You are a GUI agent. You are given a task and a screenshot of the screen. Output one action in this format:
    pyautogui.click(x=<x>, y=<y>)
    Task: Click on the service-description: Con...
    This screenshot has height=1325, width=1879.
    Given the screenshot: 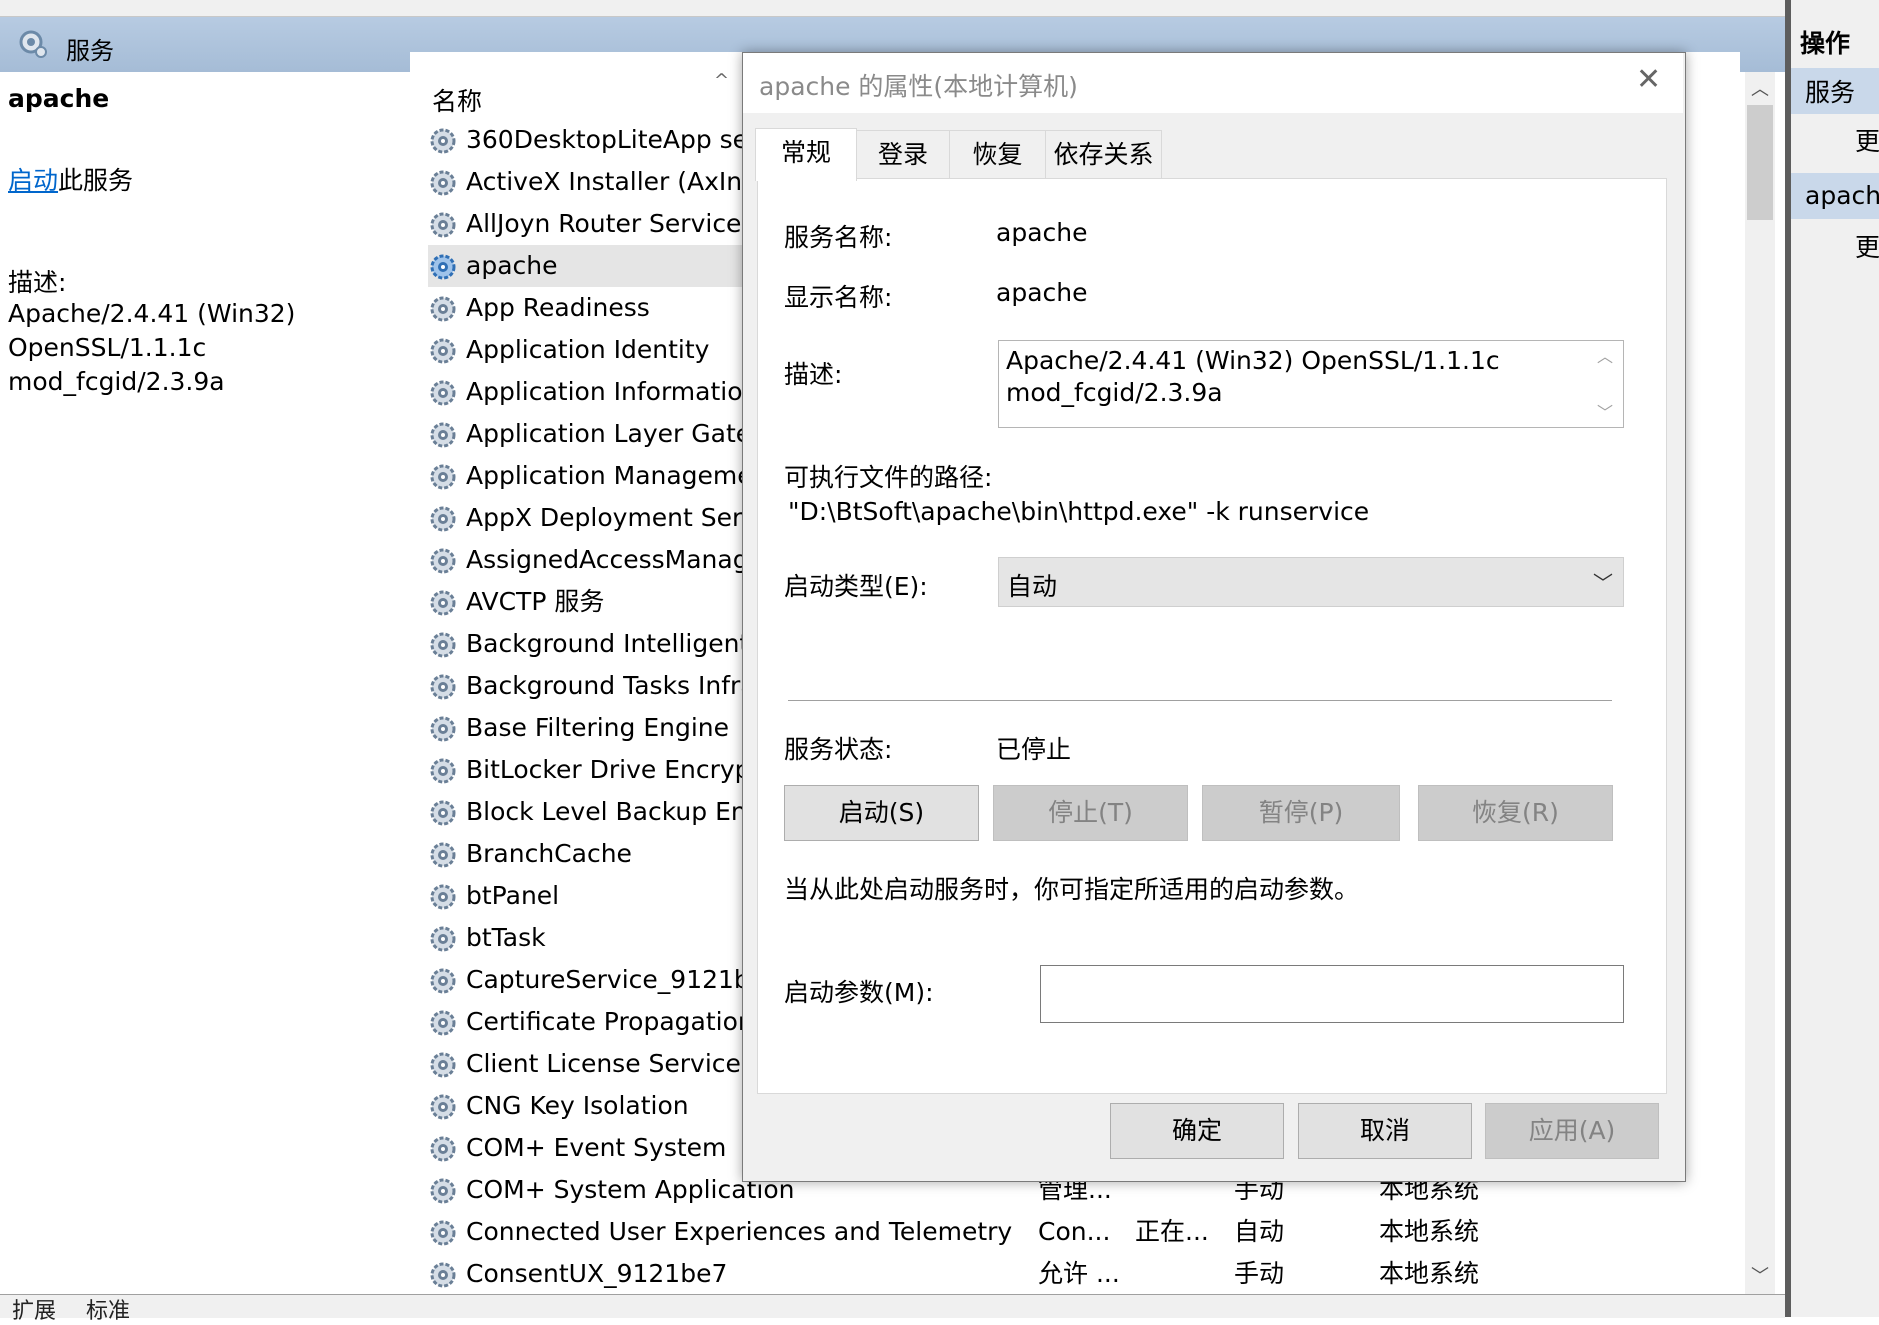 What is the action you would take?
    pyautogui.click(x=1074, y=1231)
    